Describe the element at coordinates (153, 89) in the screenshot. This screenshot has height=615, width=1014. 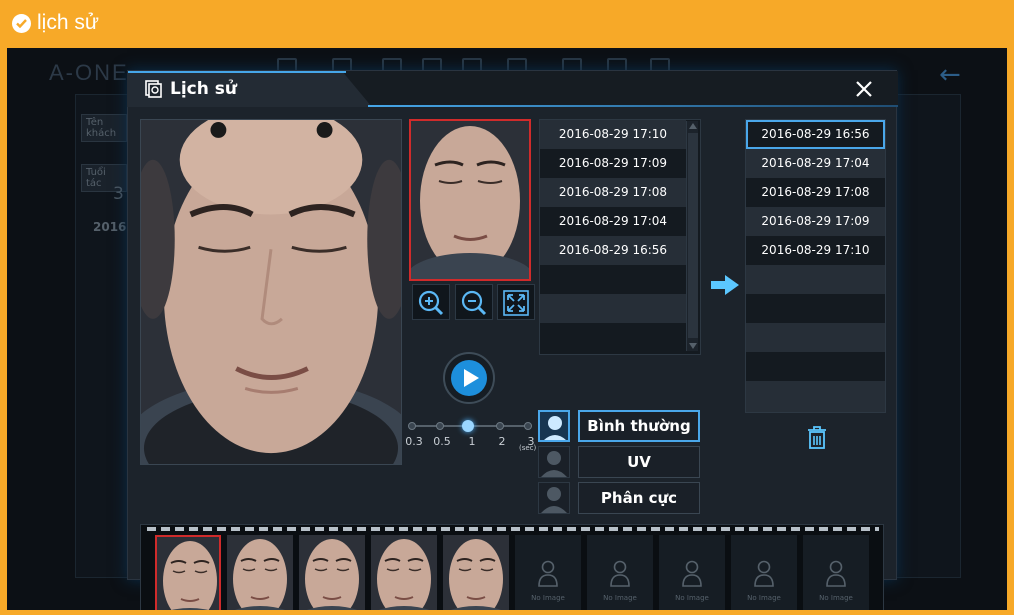
I see `history-icon` at that location.